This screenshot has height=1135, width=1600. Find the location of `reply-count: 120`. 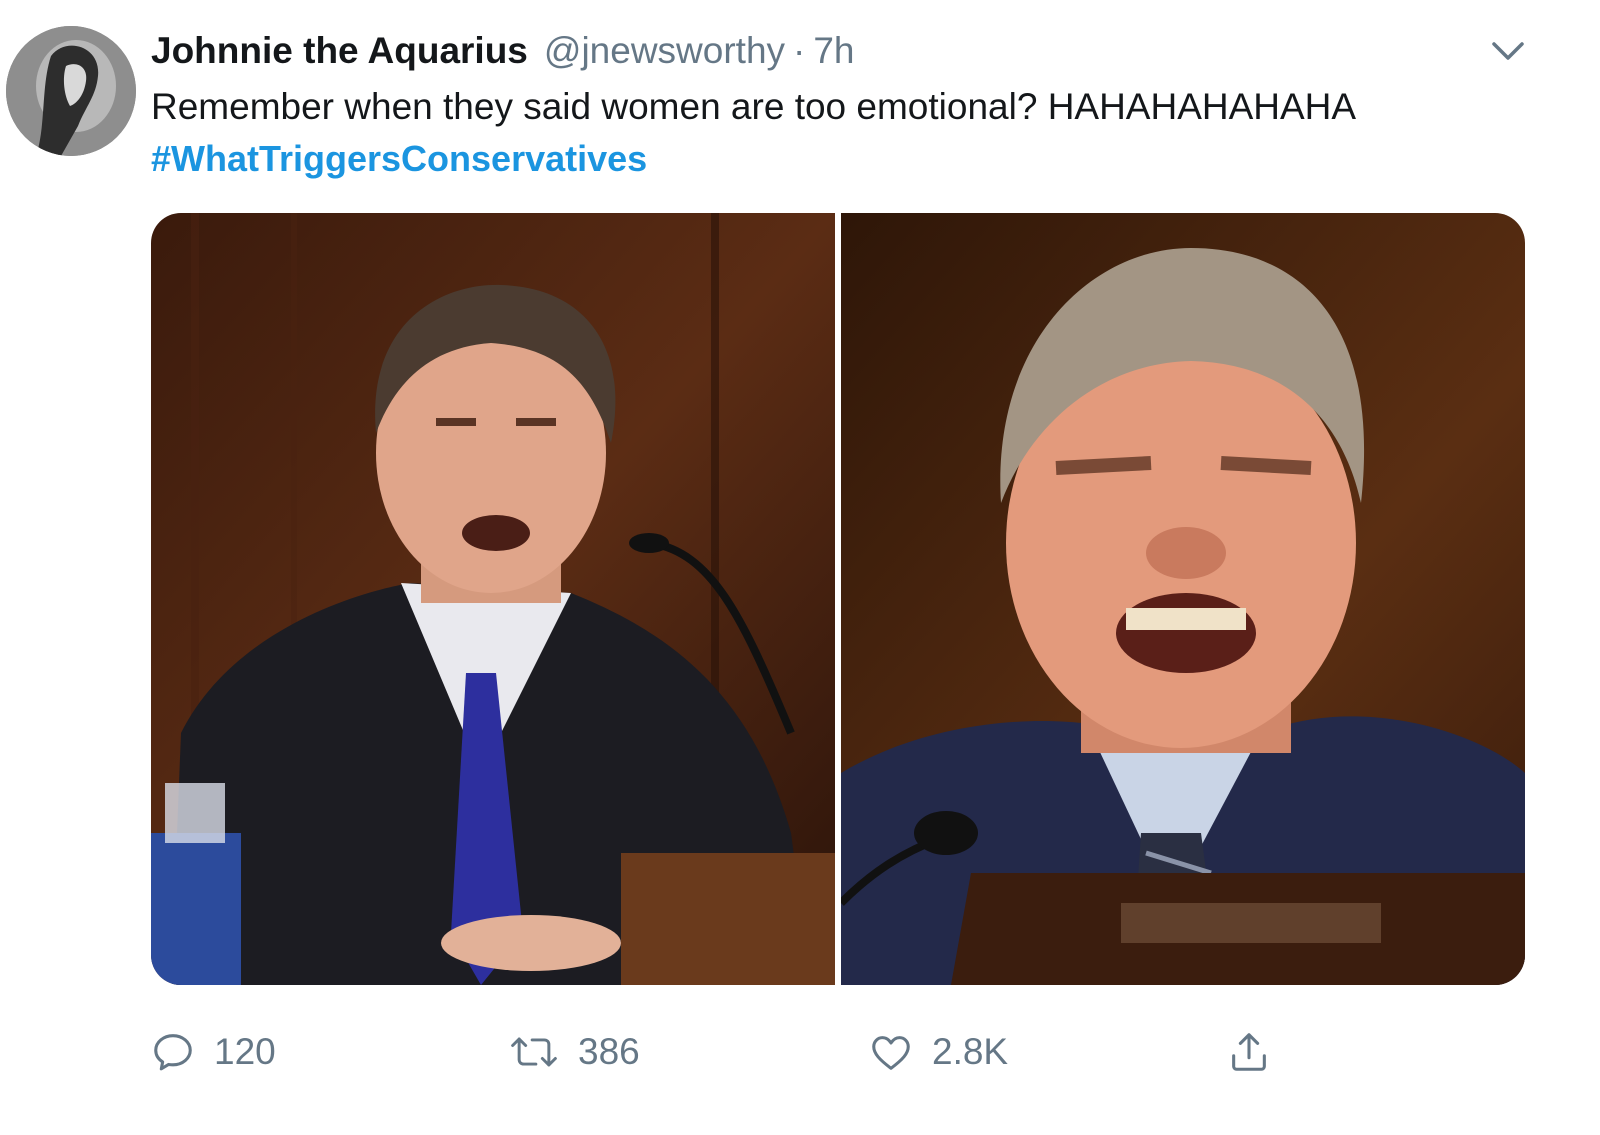

reply-count: 120 is located at coordinates (245, 1051).